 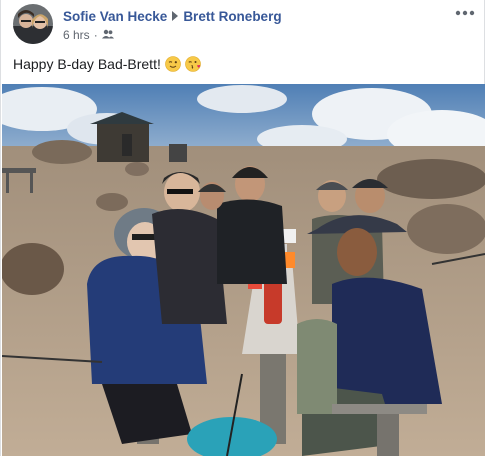 I want to click on recipient-name-link: Brett Roneberg, so click(x=232, y=16).